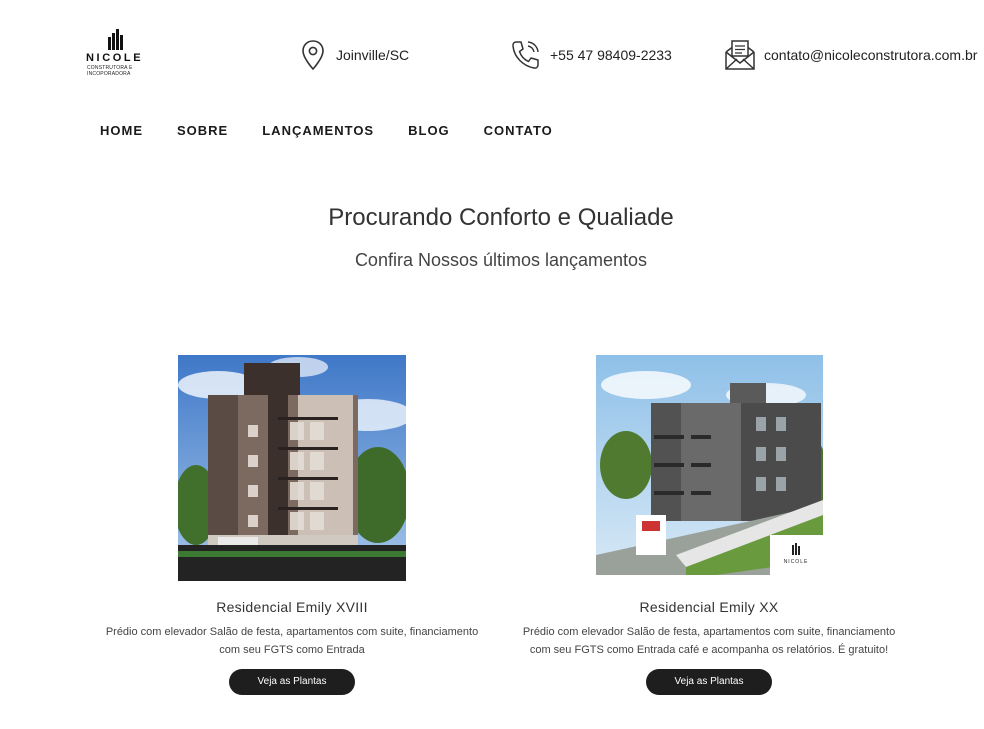 Image resolution: width=984 pixels, height=729 pixels. I want to click on main-nav: HOME SOBRE LANÇAMENTOS BLOG CONTATO, so click(343, 130).